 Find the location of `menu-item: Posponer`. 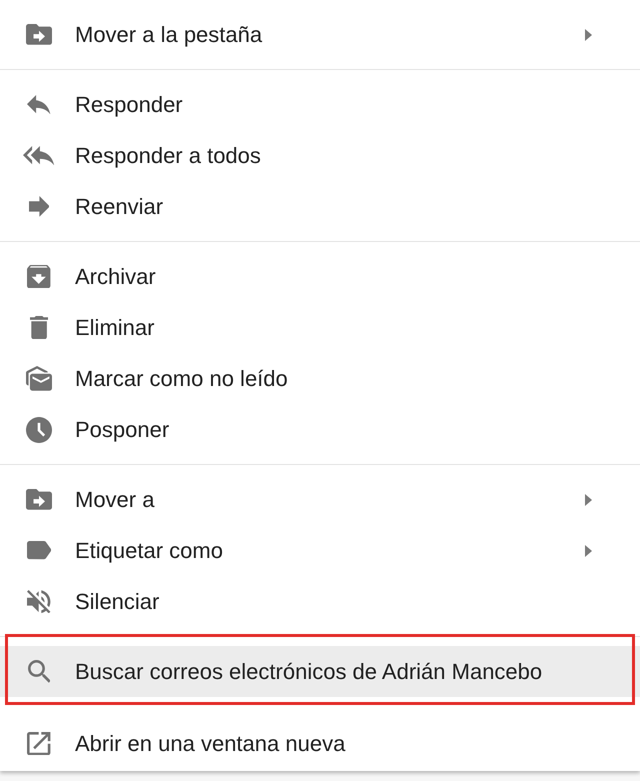

menu-item: Posponer is located at coordinates (320, 429).